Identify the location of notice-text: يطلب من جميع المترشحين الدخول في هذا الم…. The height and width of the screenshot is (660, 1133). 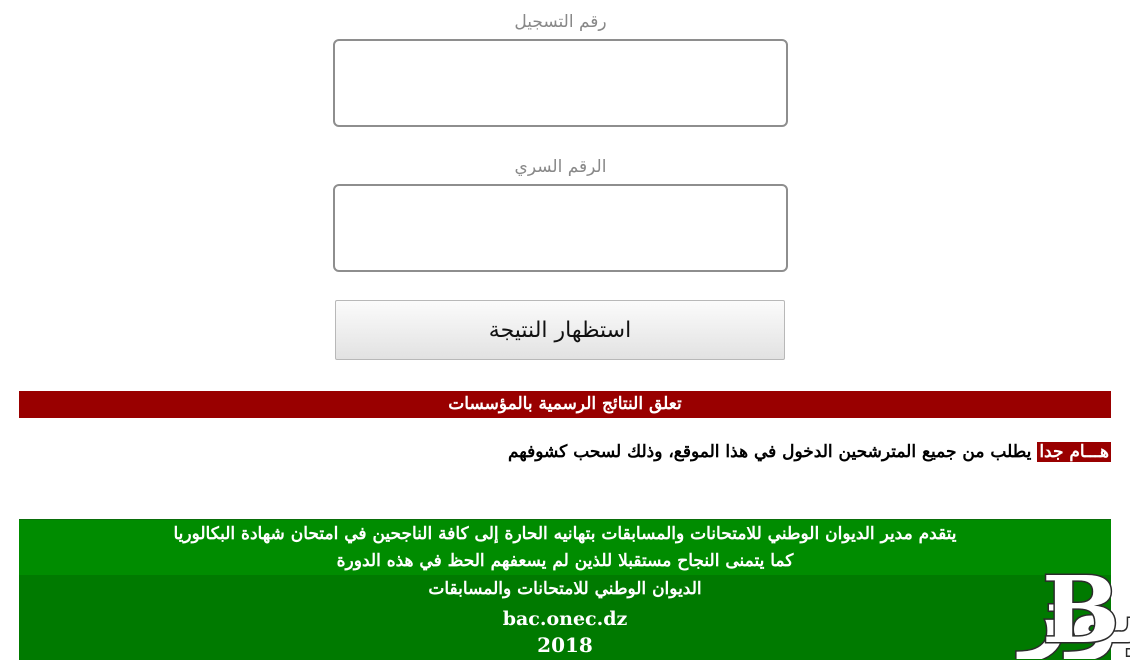
(772, 452).